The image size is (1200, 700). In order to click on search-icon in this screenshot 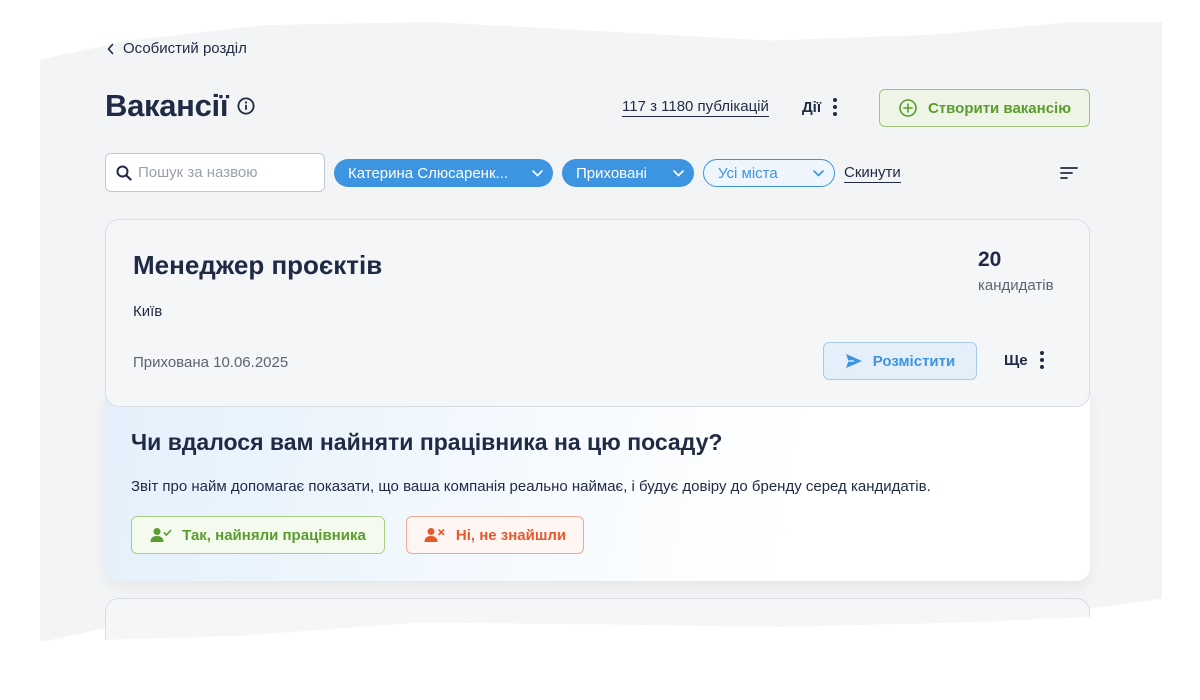, I will do `click(124, 173)`.